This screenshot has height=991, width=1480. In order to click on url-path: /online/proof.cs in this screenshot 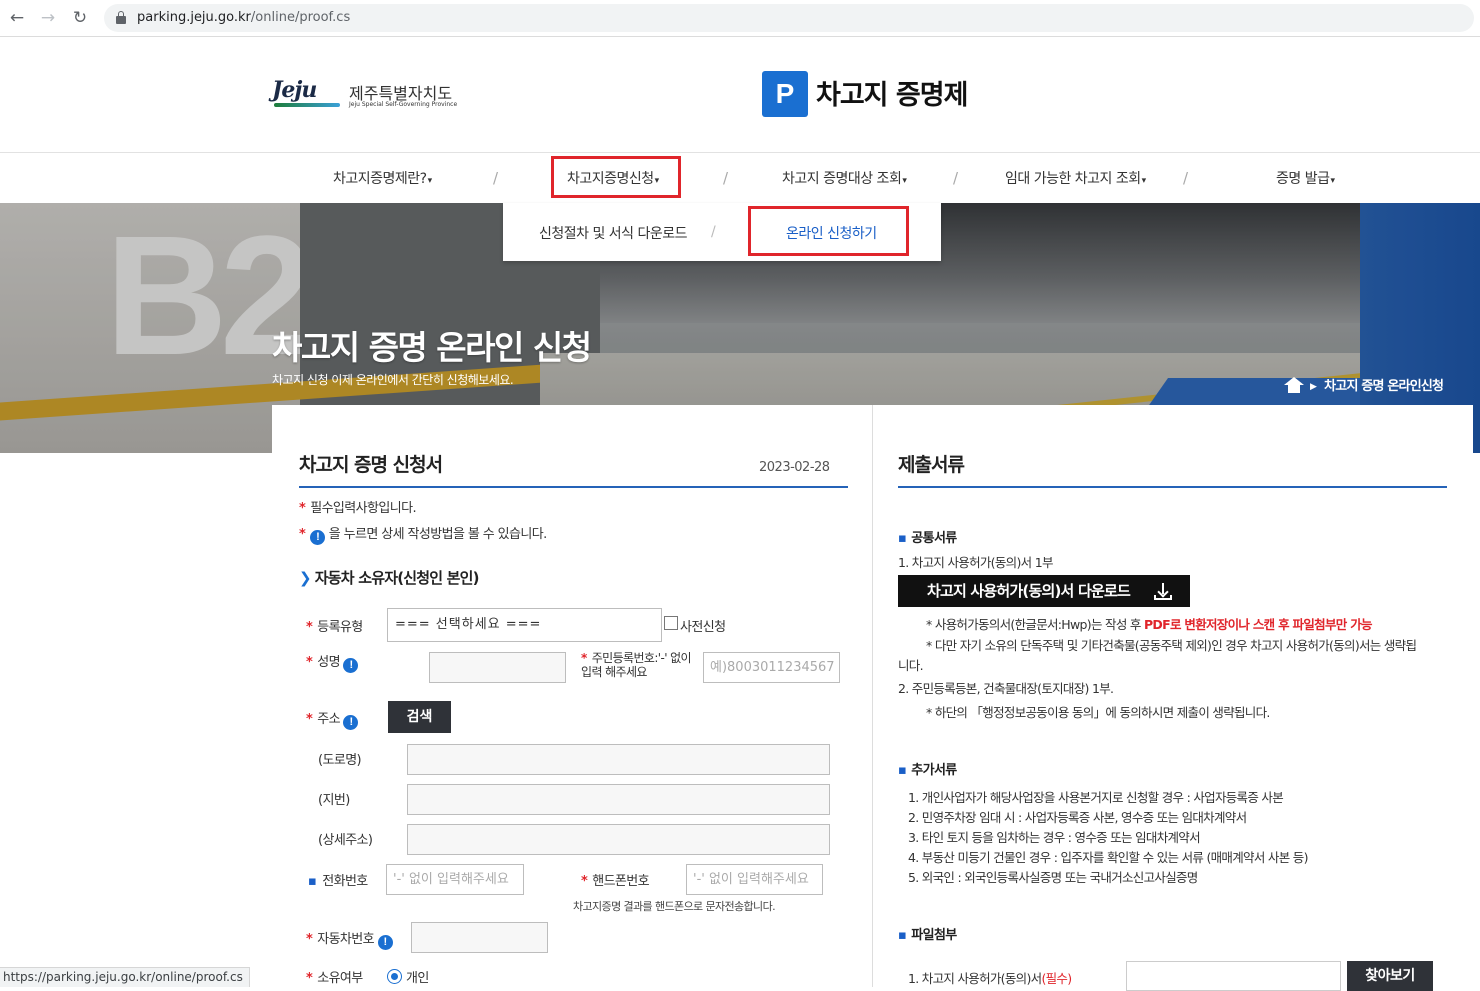, I will do `click(300, 17)`.